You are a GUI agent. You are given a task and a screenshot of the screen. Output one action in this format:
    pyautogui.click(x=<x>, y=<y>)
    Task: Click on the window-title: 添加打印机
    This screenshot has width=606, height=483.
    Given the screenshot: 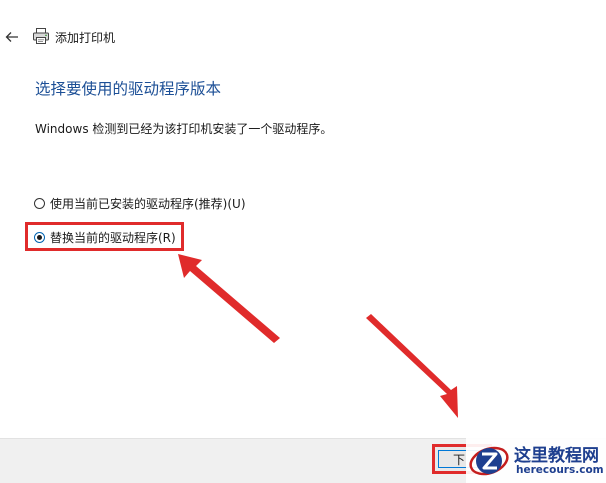 What is the action you would take?
    pyautogui.click(x=85, y=38)
    